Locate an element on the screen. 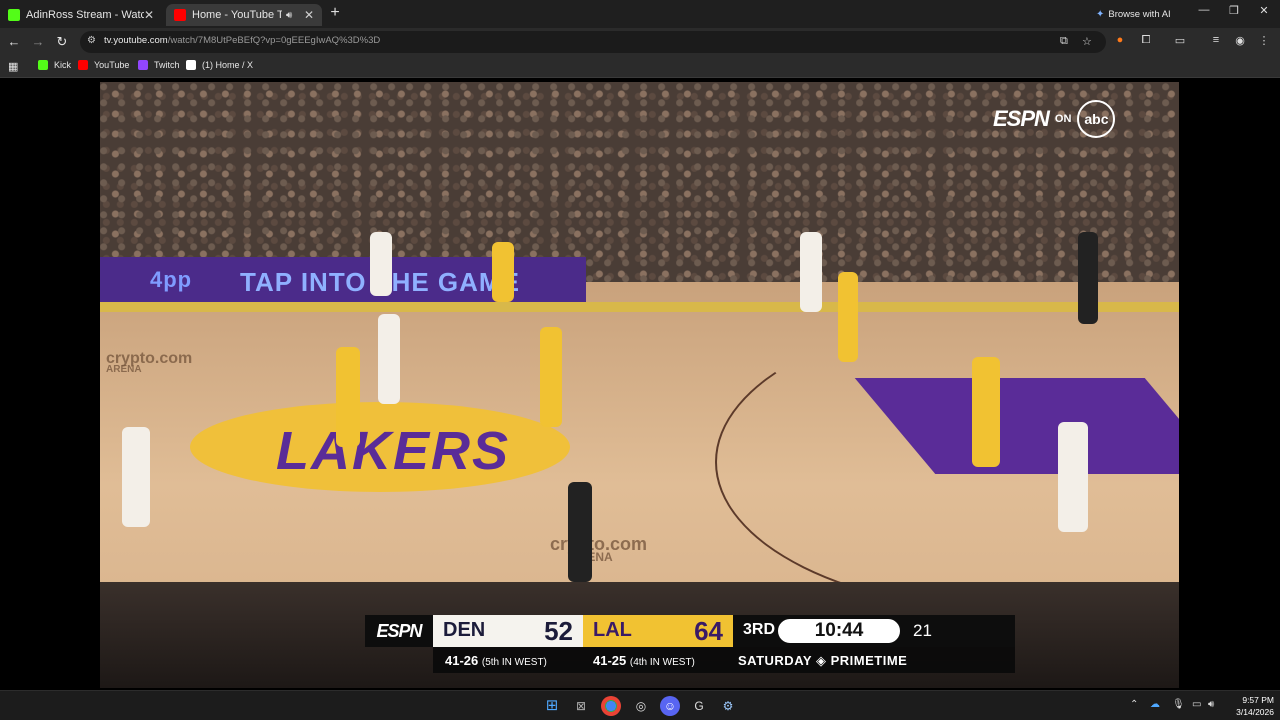  bookmark-label: (1) Home / X is located at coordinates (228, 65).